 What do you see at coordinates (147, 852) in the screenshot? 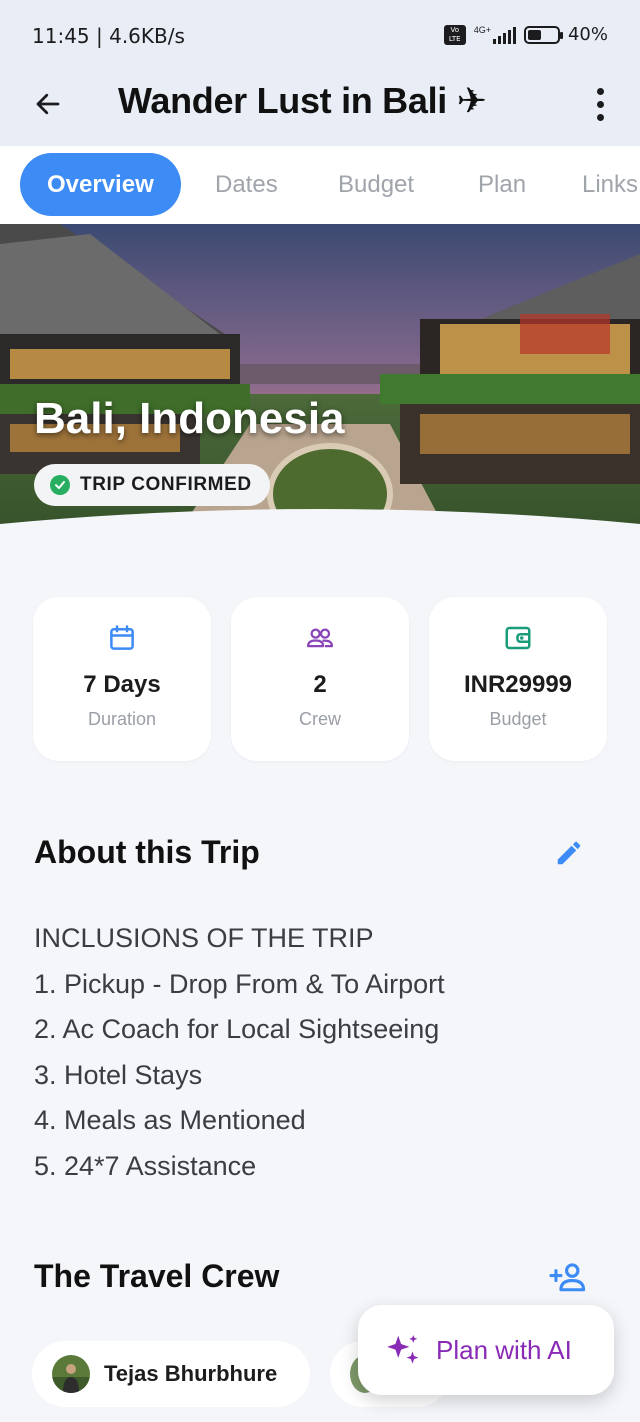
I see `about-section-title: About this Trip` at bounding box center [147, 852].